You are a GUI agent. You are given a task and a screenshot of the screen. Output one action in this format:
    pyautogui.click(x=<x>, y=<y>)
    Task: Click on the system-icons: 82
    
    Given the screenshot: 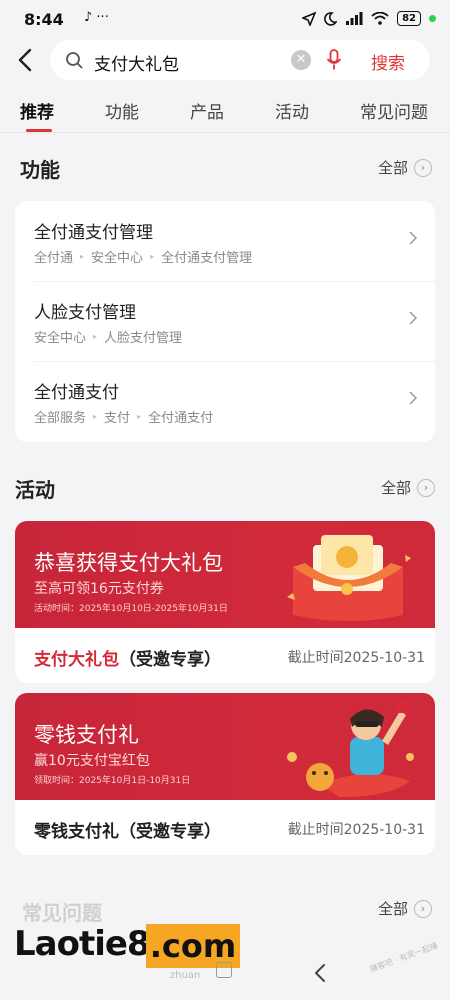 What is the action you would take?
    pyautogui.click(x=369, y=18)
    